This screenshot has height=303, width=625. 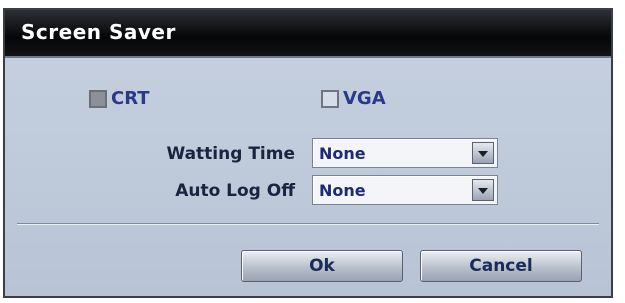 What do you see at coordinates (342, 153) in the screenshot?
I see `waiting-time-value: None` at bounding box center [342, 153].